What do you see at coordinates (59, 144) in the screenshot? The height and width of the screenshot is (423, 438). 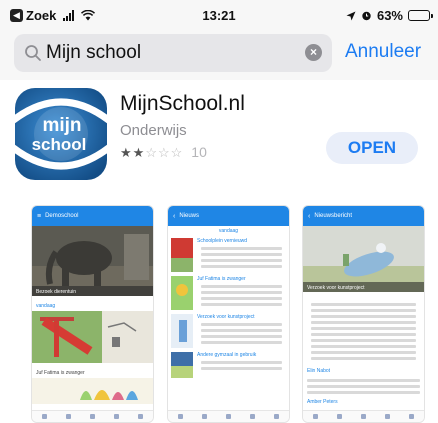 I see `app-icon-text-bottom: school` at bounding box center [59, 144].